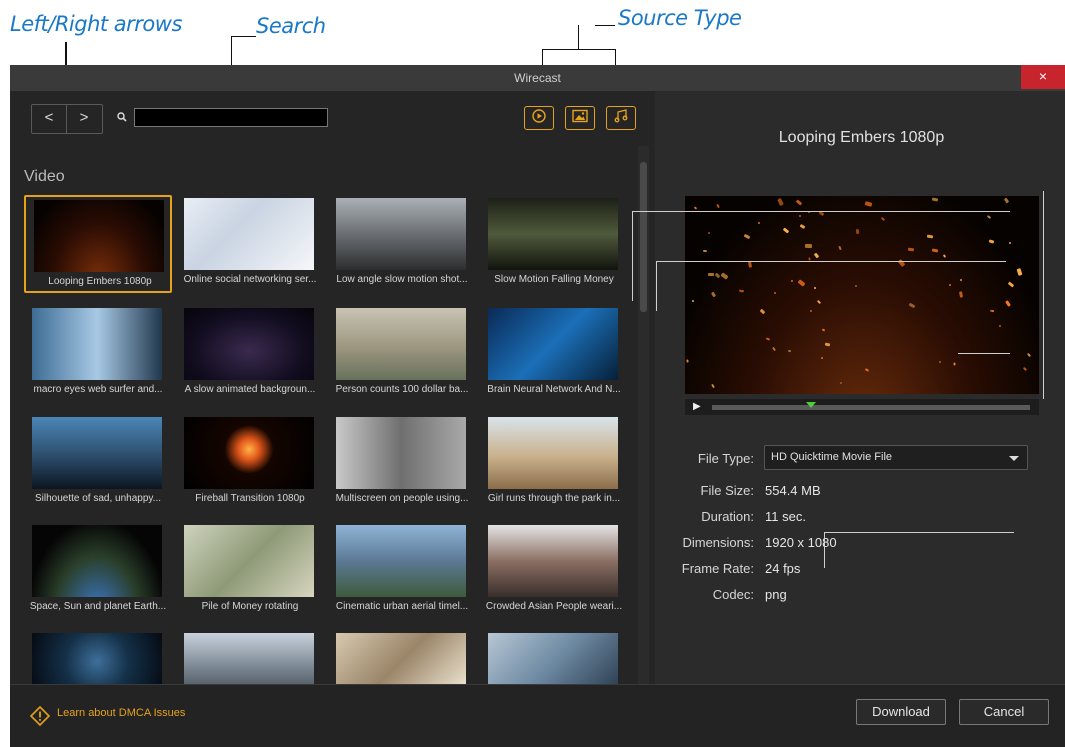 The height and width of the screenshot is (747, 1065). I want to click on video-source-button, so click(539, 118).